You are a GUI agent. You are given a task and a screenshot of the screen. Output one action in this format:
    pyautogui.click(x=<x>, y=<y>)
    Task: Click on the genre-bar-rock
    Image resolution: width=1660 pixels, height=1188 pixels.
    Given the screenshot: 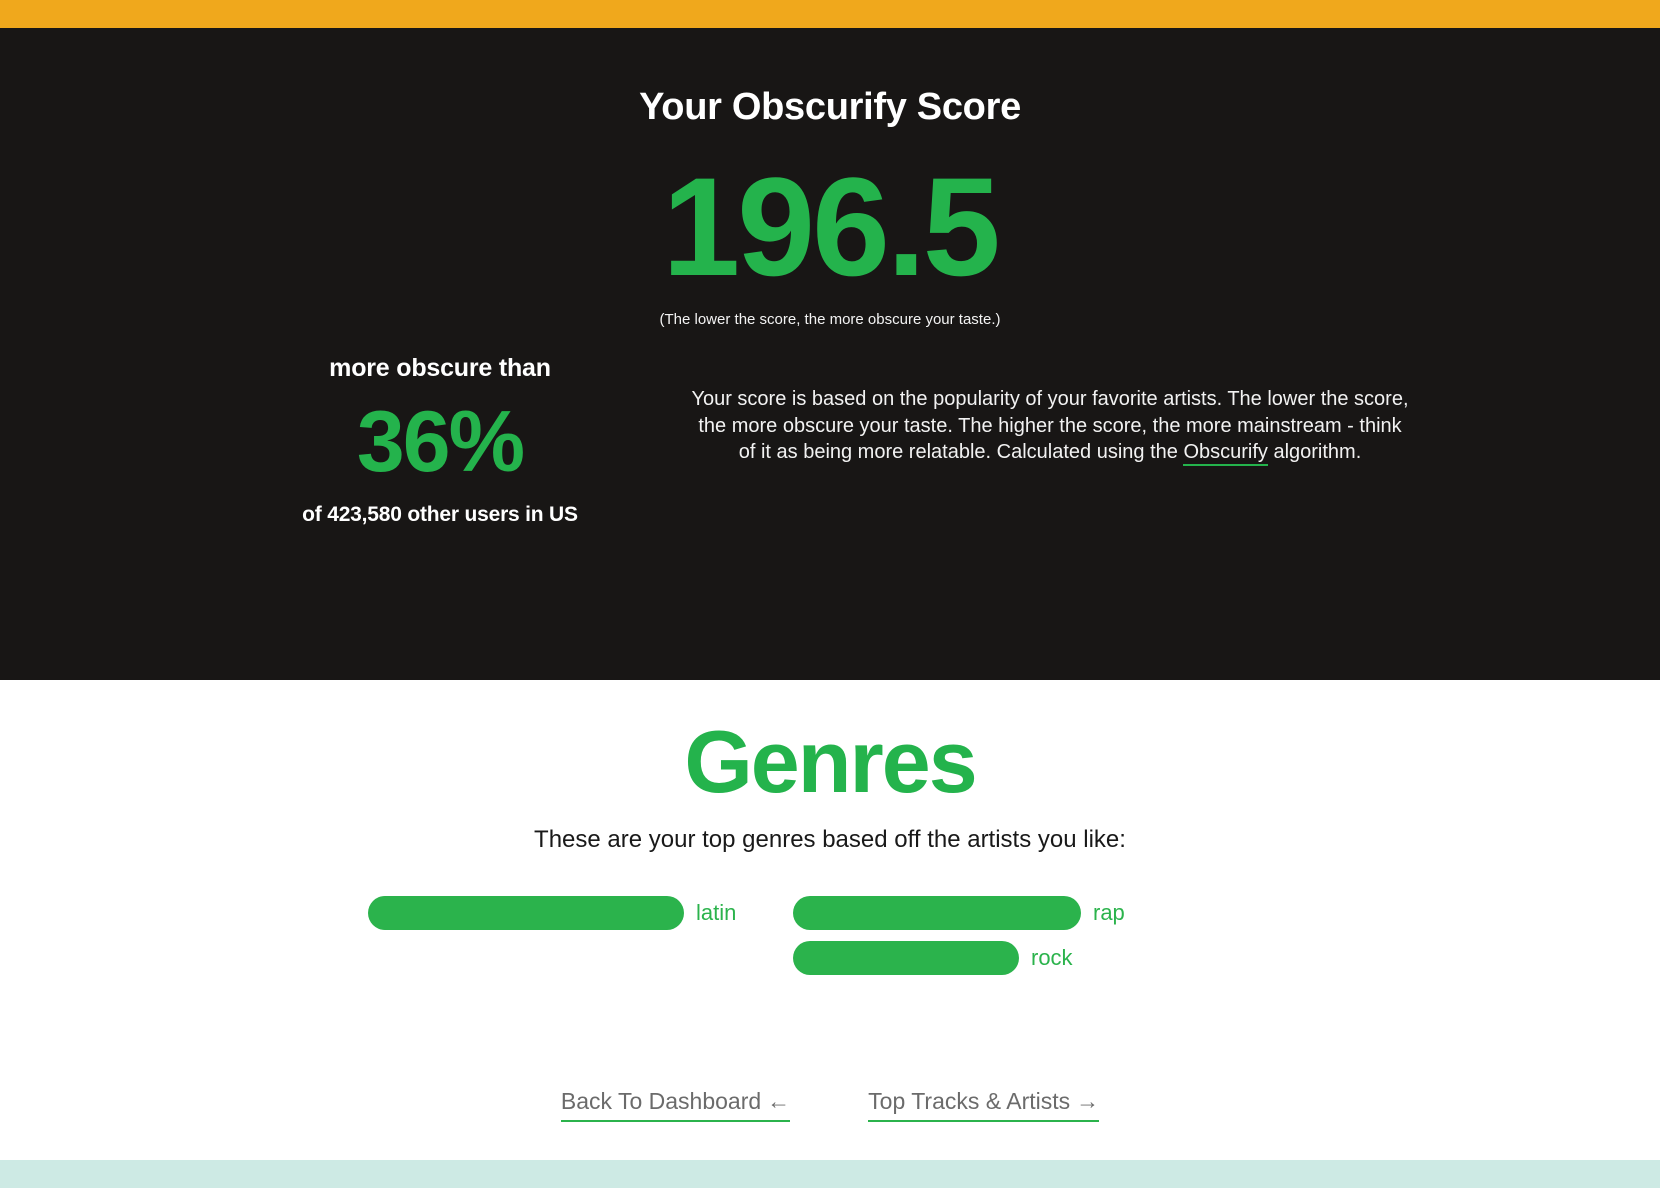 What is the action you would take?
    pyautogui.click(x=906, y=958)
    